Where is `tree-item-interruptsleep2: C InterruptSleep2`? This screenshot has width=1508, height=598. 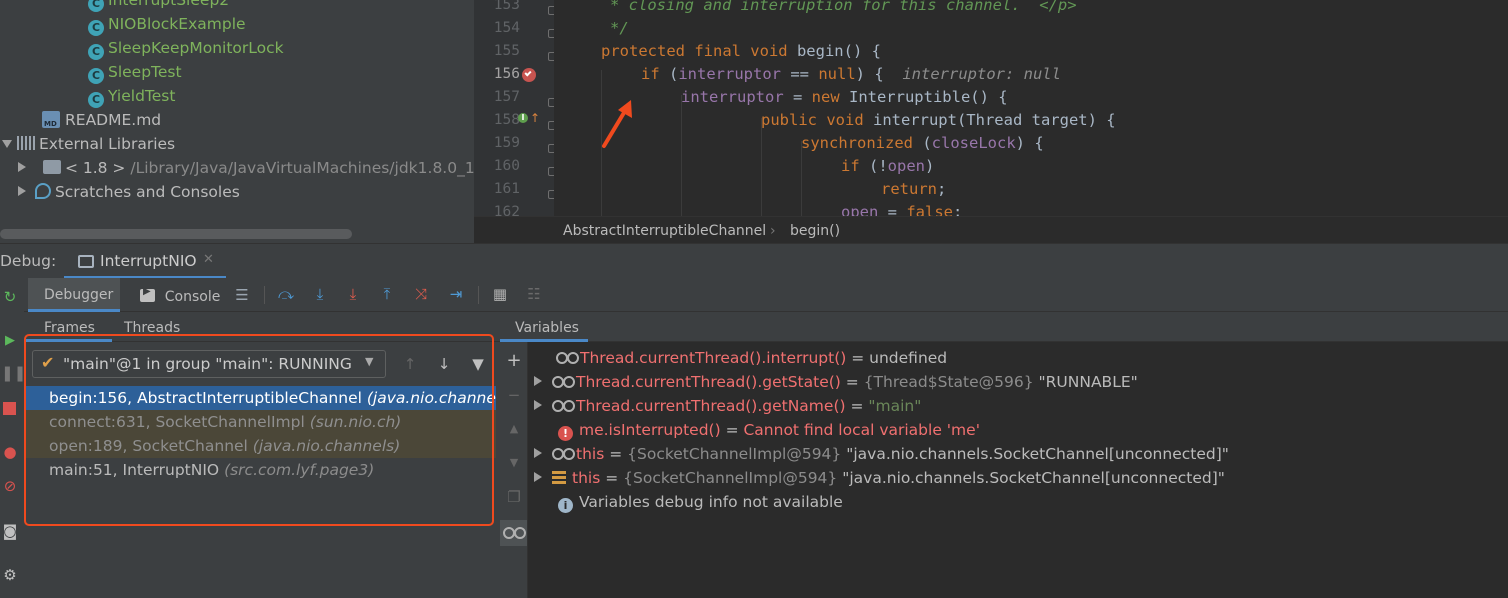 tree-item-interruptsleep2: C InterruptSleep2 is located at coordinates (158, 6).